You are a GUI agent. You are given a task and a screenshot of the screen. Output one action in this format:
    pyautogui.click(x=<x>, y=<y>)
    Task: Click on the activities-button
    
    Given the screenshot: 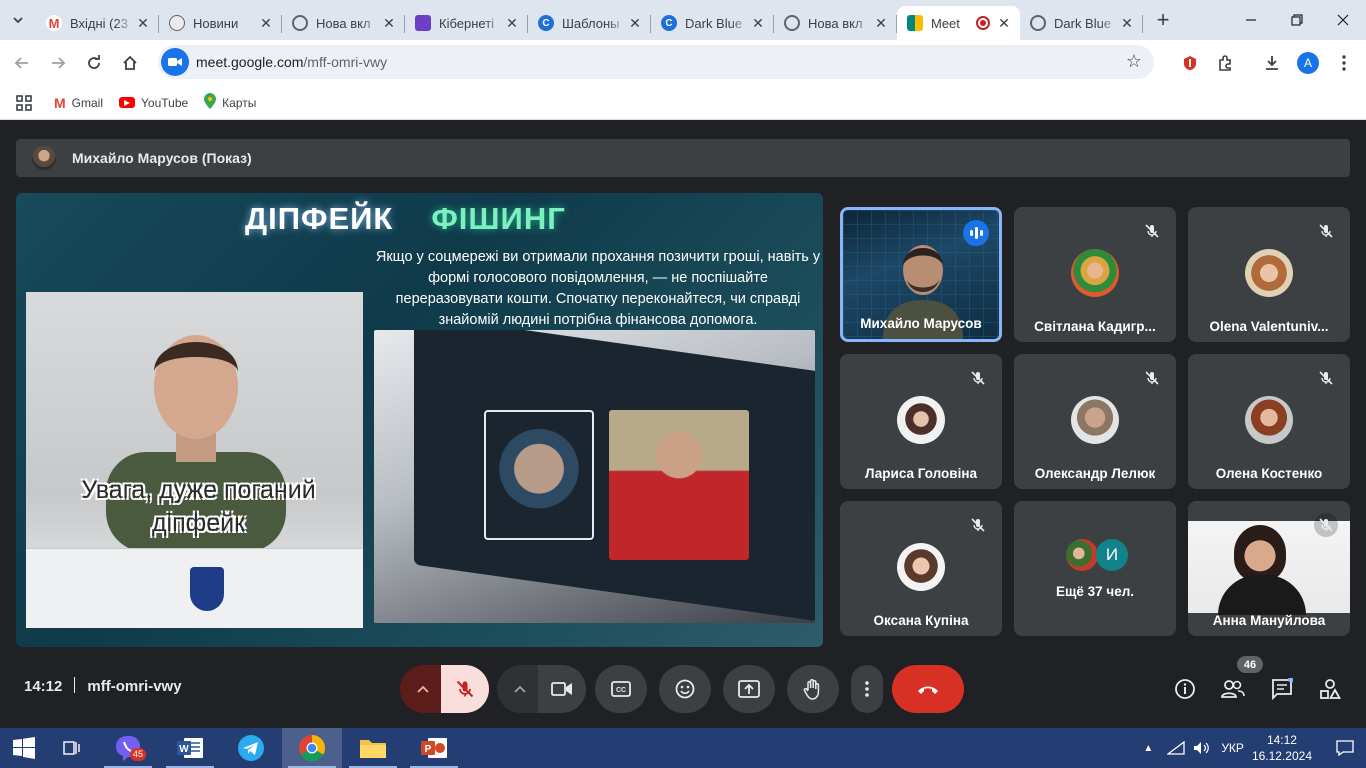 What is the action you would take?
    pyautogui.click(x=1330, y=689)
    